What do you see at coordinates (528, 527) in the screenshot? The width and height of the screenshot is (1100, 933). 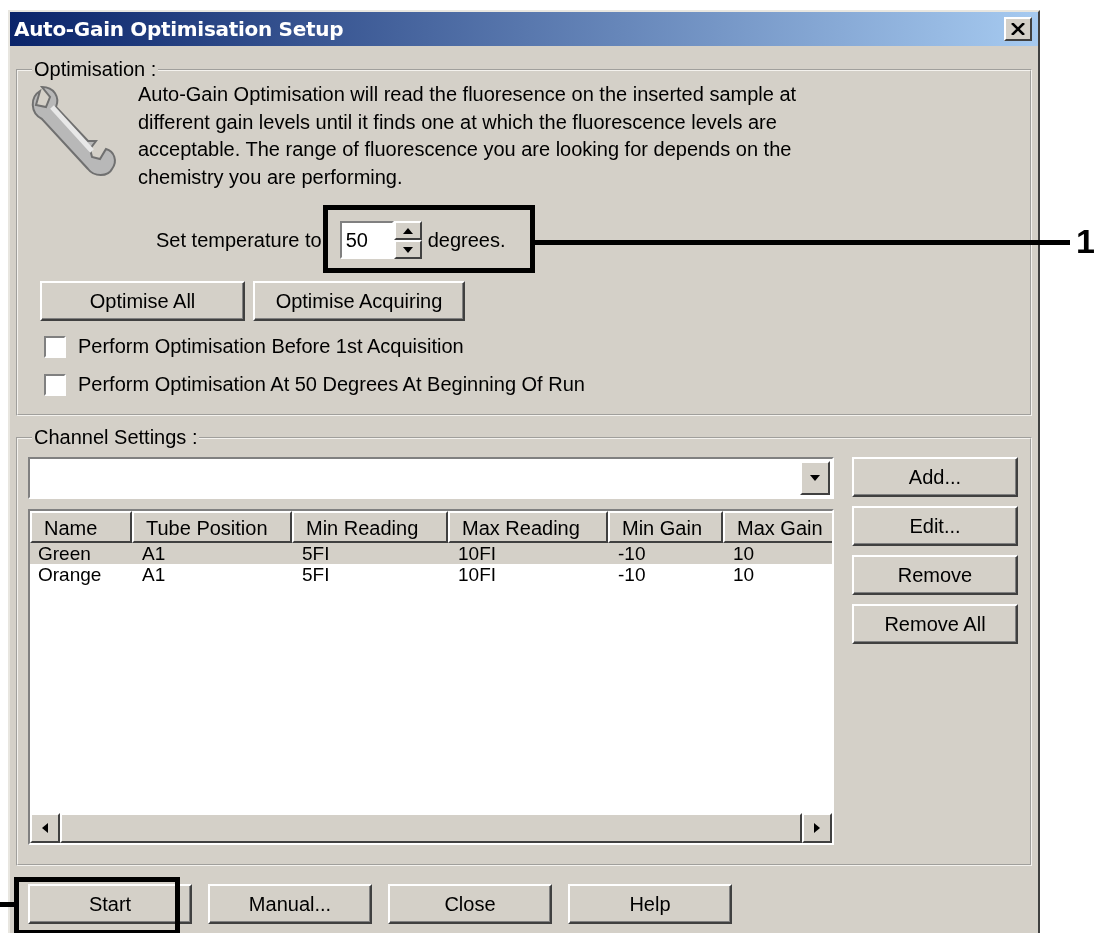 I see `column-header: Max Reading` at bounding box center [528, 527].